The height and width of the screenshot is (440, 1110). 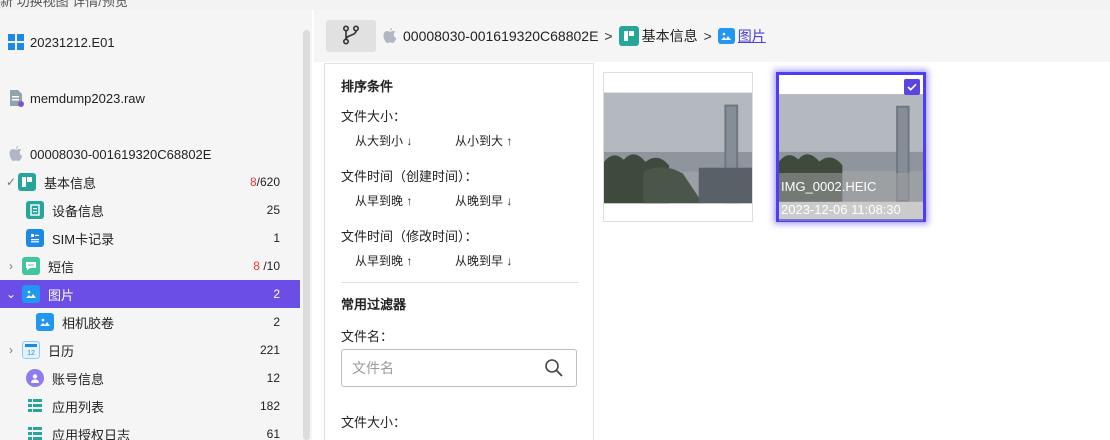 What do you see at coordinates (555, 5) in the screenshot?
I see `window-title-bar: 新 功换视图 详情/预览` at bounding box center [555, 5].